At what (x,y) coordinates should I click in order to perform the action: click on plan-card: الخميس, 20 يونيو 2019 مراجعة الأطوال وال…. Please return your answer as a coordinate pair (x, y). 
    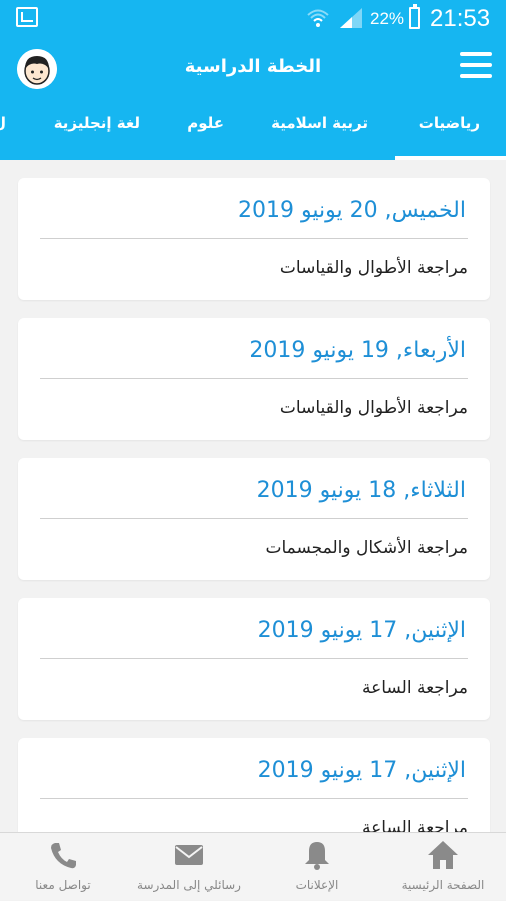
    Looking at the image, I should click on (254, 239).